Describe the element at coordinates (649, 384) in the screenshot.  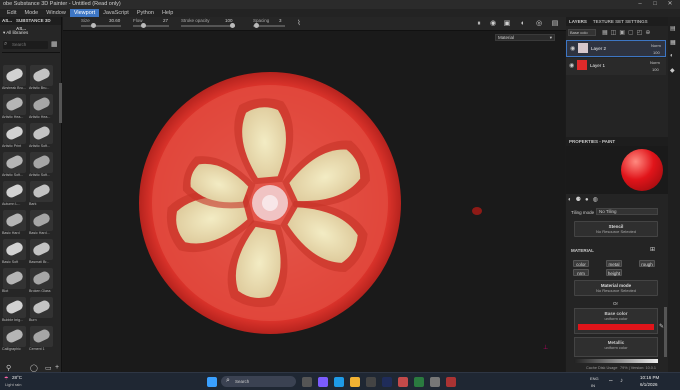
I see `clock-date: 6/1/2026` at that location.